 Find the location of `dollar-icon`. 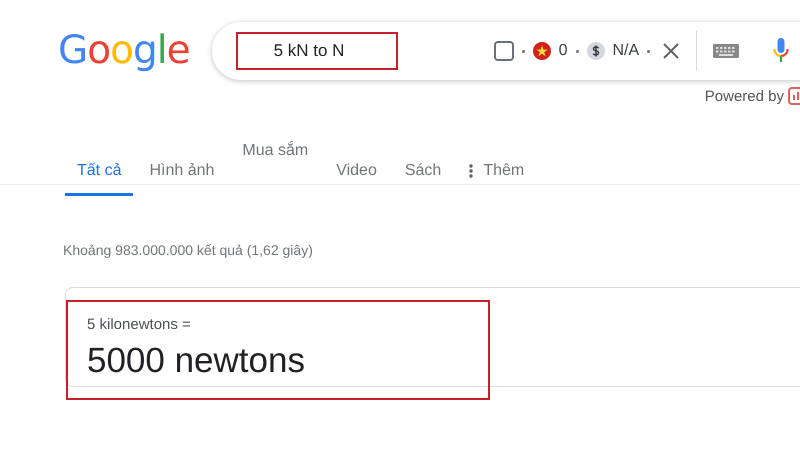

dollar-icon is located at coordinates (595, 51).